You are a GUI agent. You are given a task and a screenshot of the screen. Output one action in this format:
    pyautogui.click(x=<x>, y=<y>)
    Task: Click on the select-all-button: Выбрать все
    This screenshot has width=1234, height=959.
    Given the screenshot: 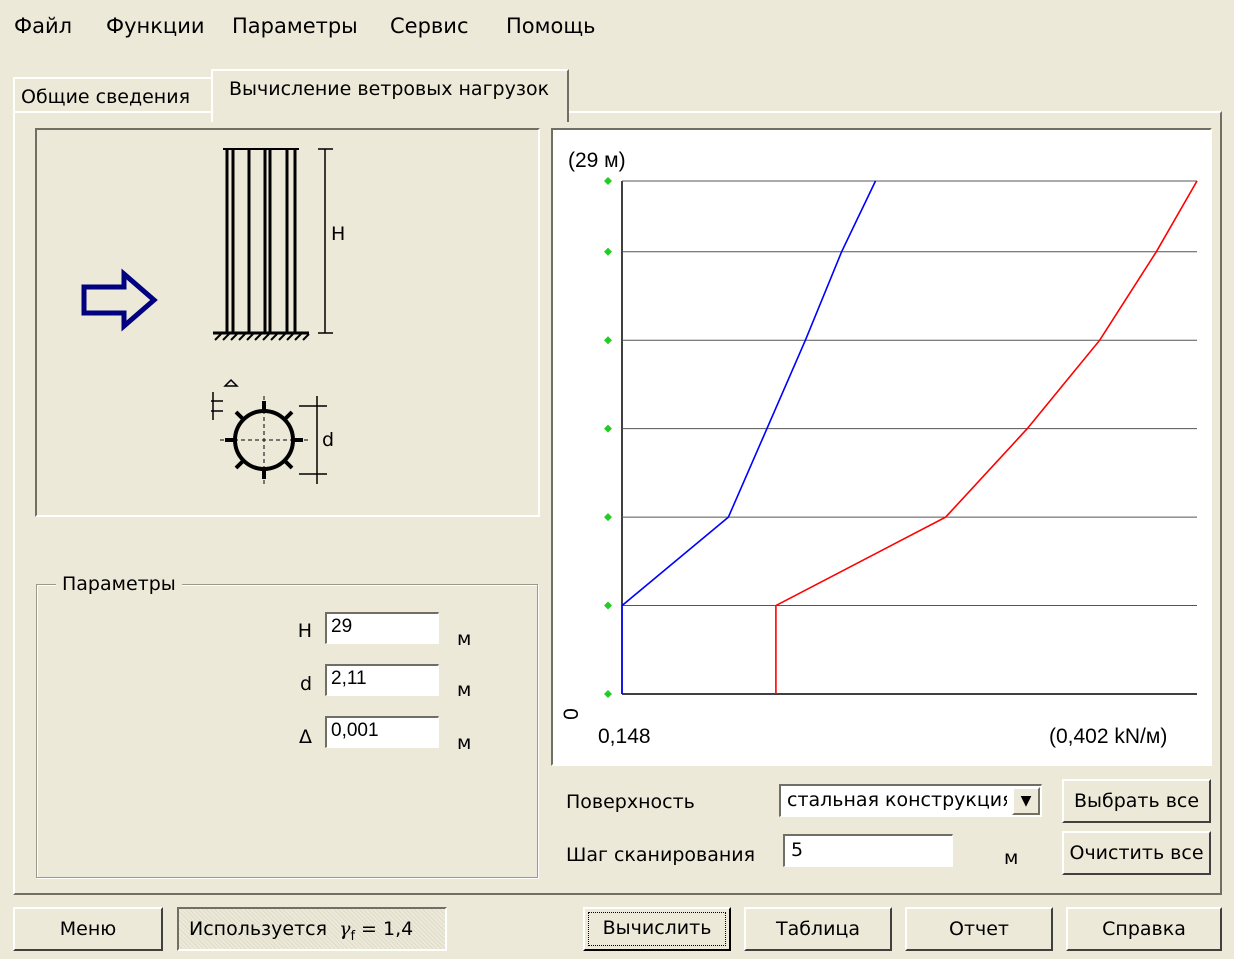 What is the action you would take?
    pyautogui.click(x=1136, y=801)
    